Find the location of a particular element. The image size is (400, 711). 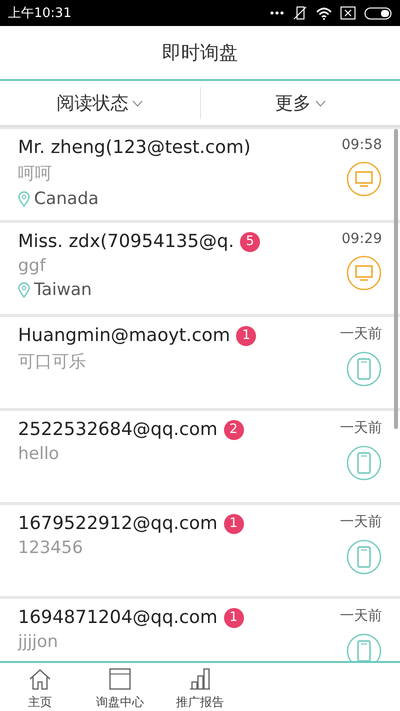

message-time: 09:58 is located at coordinates (362, 145).